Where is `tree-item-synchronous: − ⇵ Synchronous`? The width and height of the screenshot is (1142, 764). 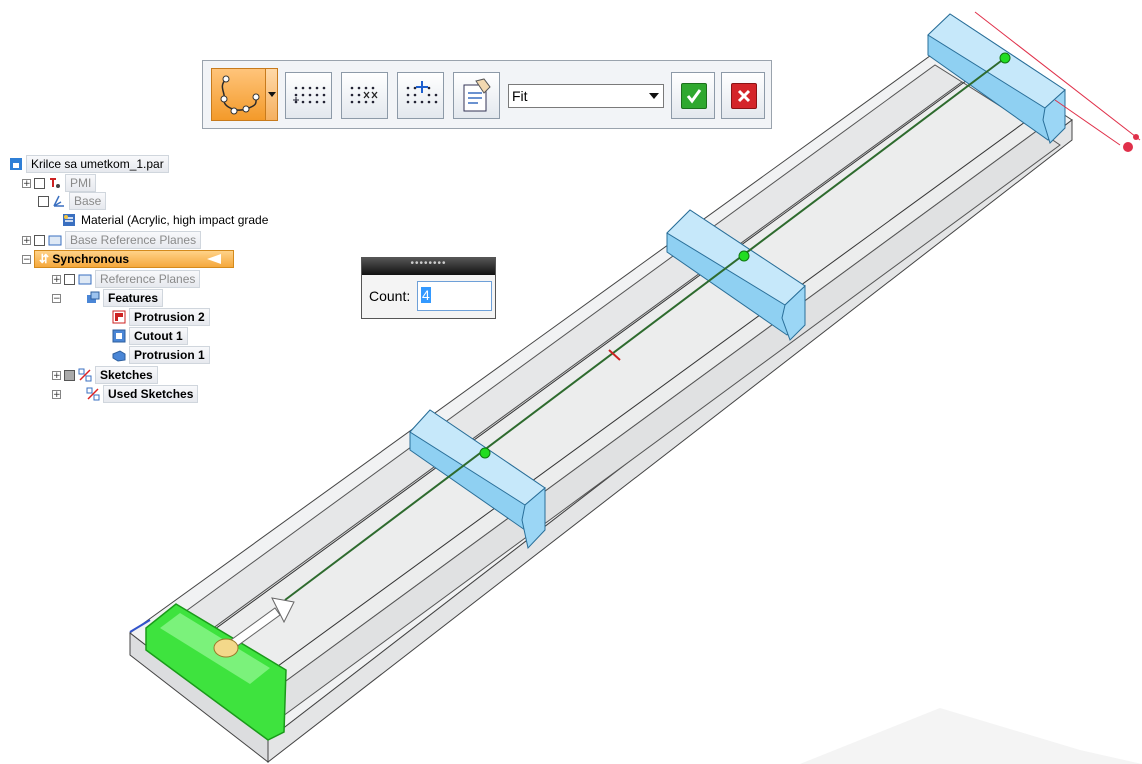 tree-item-synchronous: − ⇵ Synchronous is located at coordinates (128, 259).